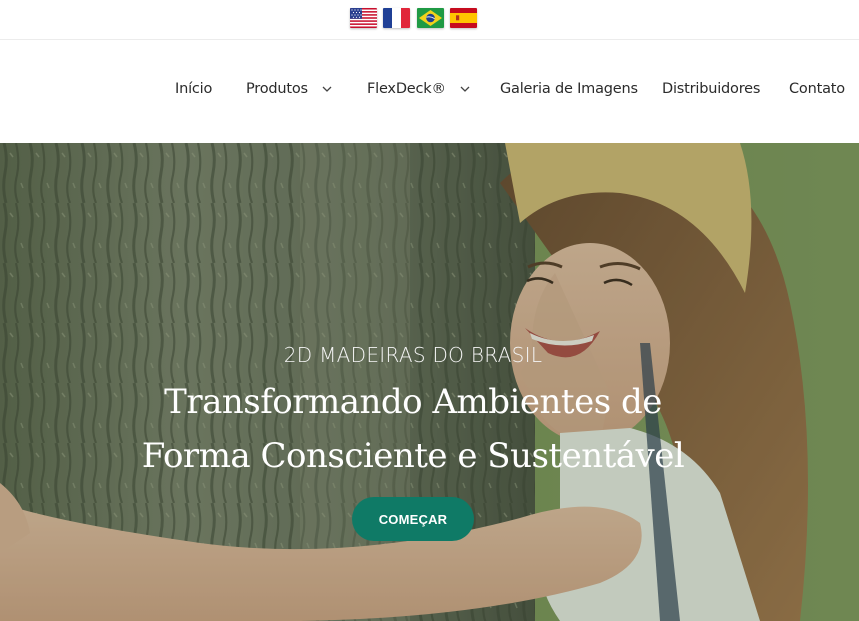 This screenshot has height=621, width=859. I want to click on nav-flexdeck-label: FlexDeck®, so click(406, 89).